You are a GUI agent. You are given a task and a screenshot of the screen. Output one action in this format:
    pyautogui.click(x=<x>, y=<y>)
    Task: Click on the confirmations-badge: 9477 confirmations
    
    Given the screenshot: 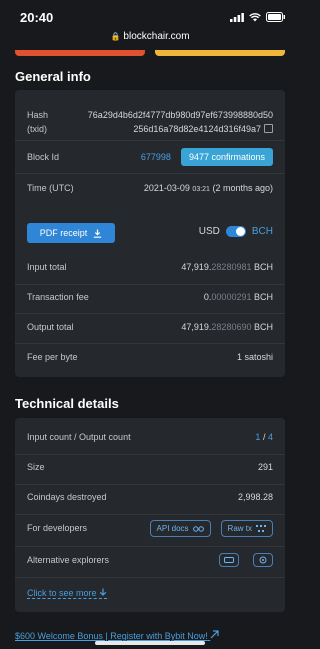 What is the action you would take?
    pyautogui.click(x=226, y=157)
    